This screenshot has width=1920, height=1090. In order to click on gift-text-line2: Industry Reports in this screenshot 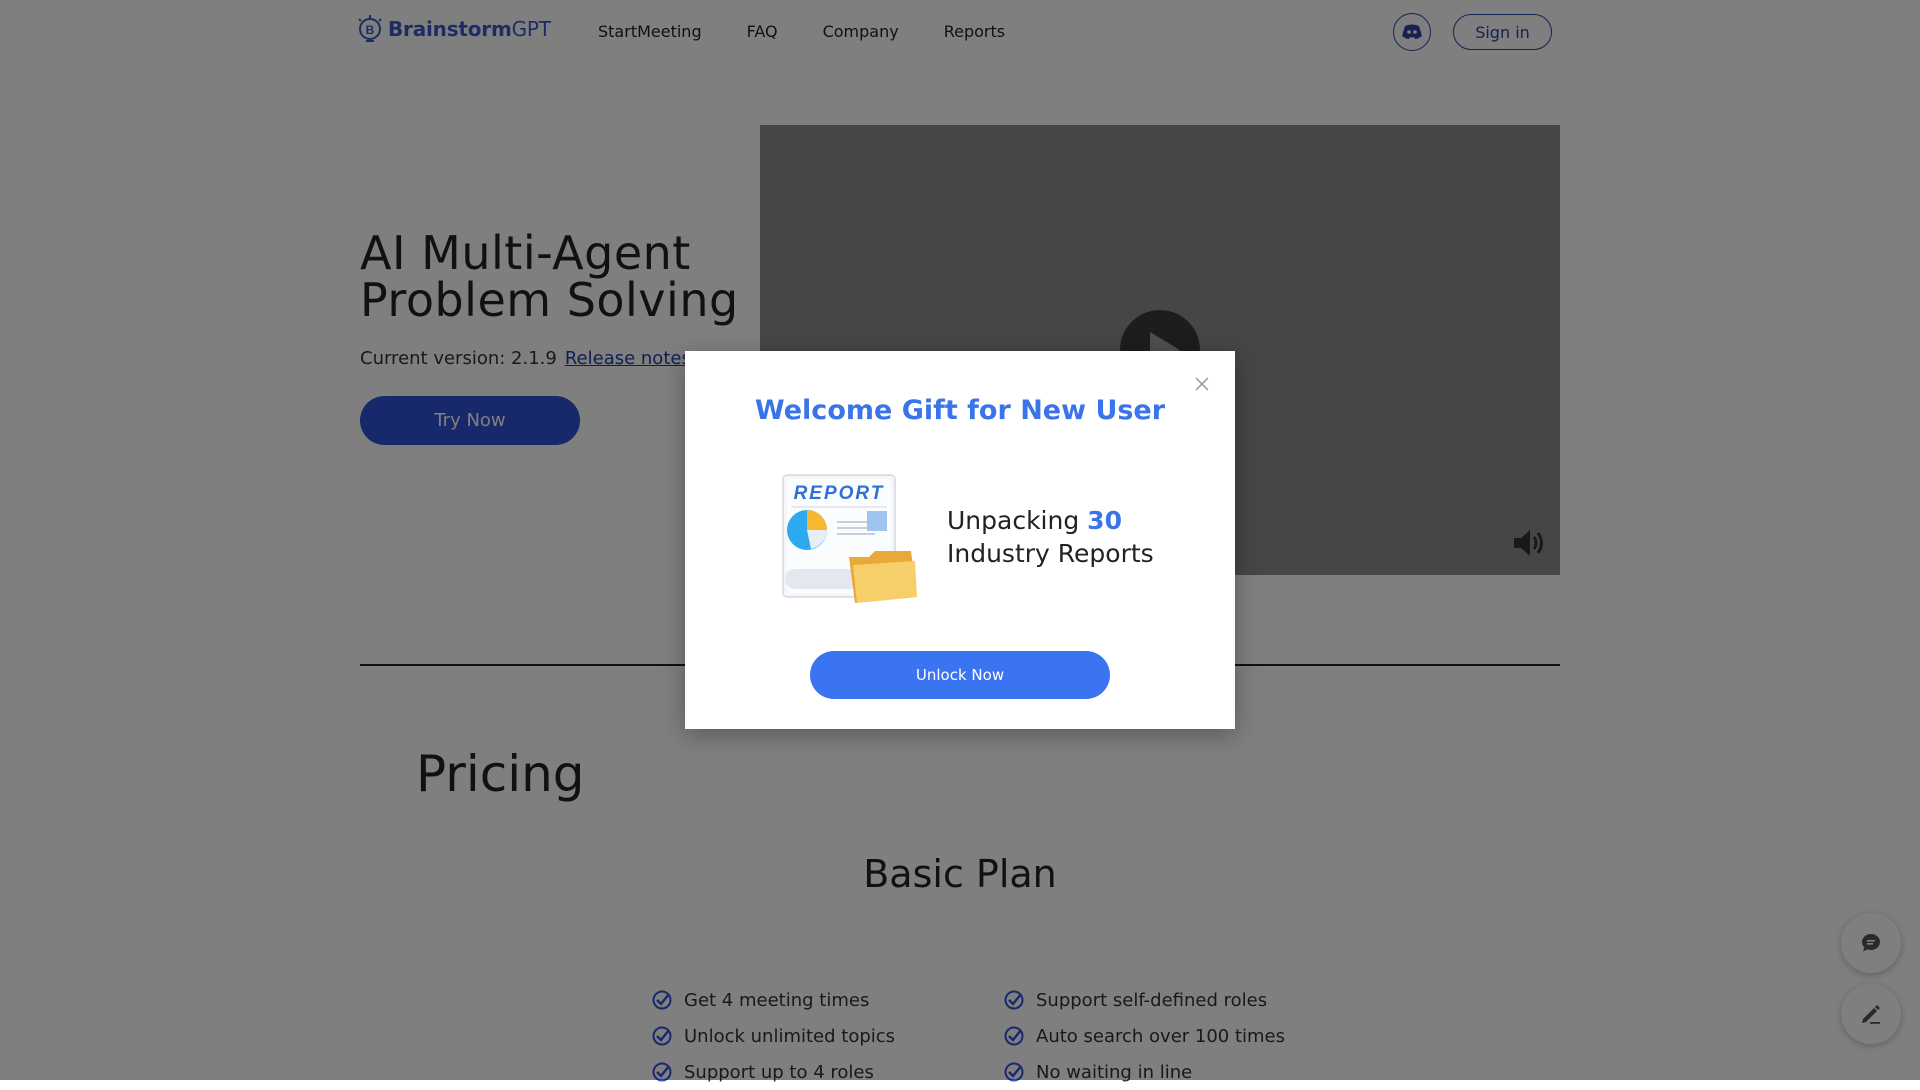, I will do `click(1050, 553)`.